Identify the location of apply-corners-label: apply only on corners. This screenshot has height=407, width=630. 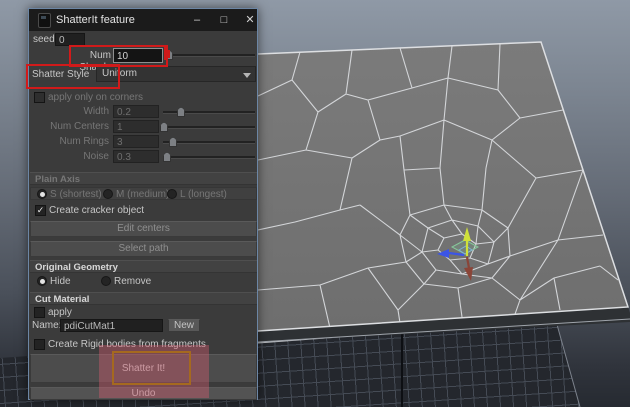
(96, 97).